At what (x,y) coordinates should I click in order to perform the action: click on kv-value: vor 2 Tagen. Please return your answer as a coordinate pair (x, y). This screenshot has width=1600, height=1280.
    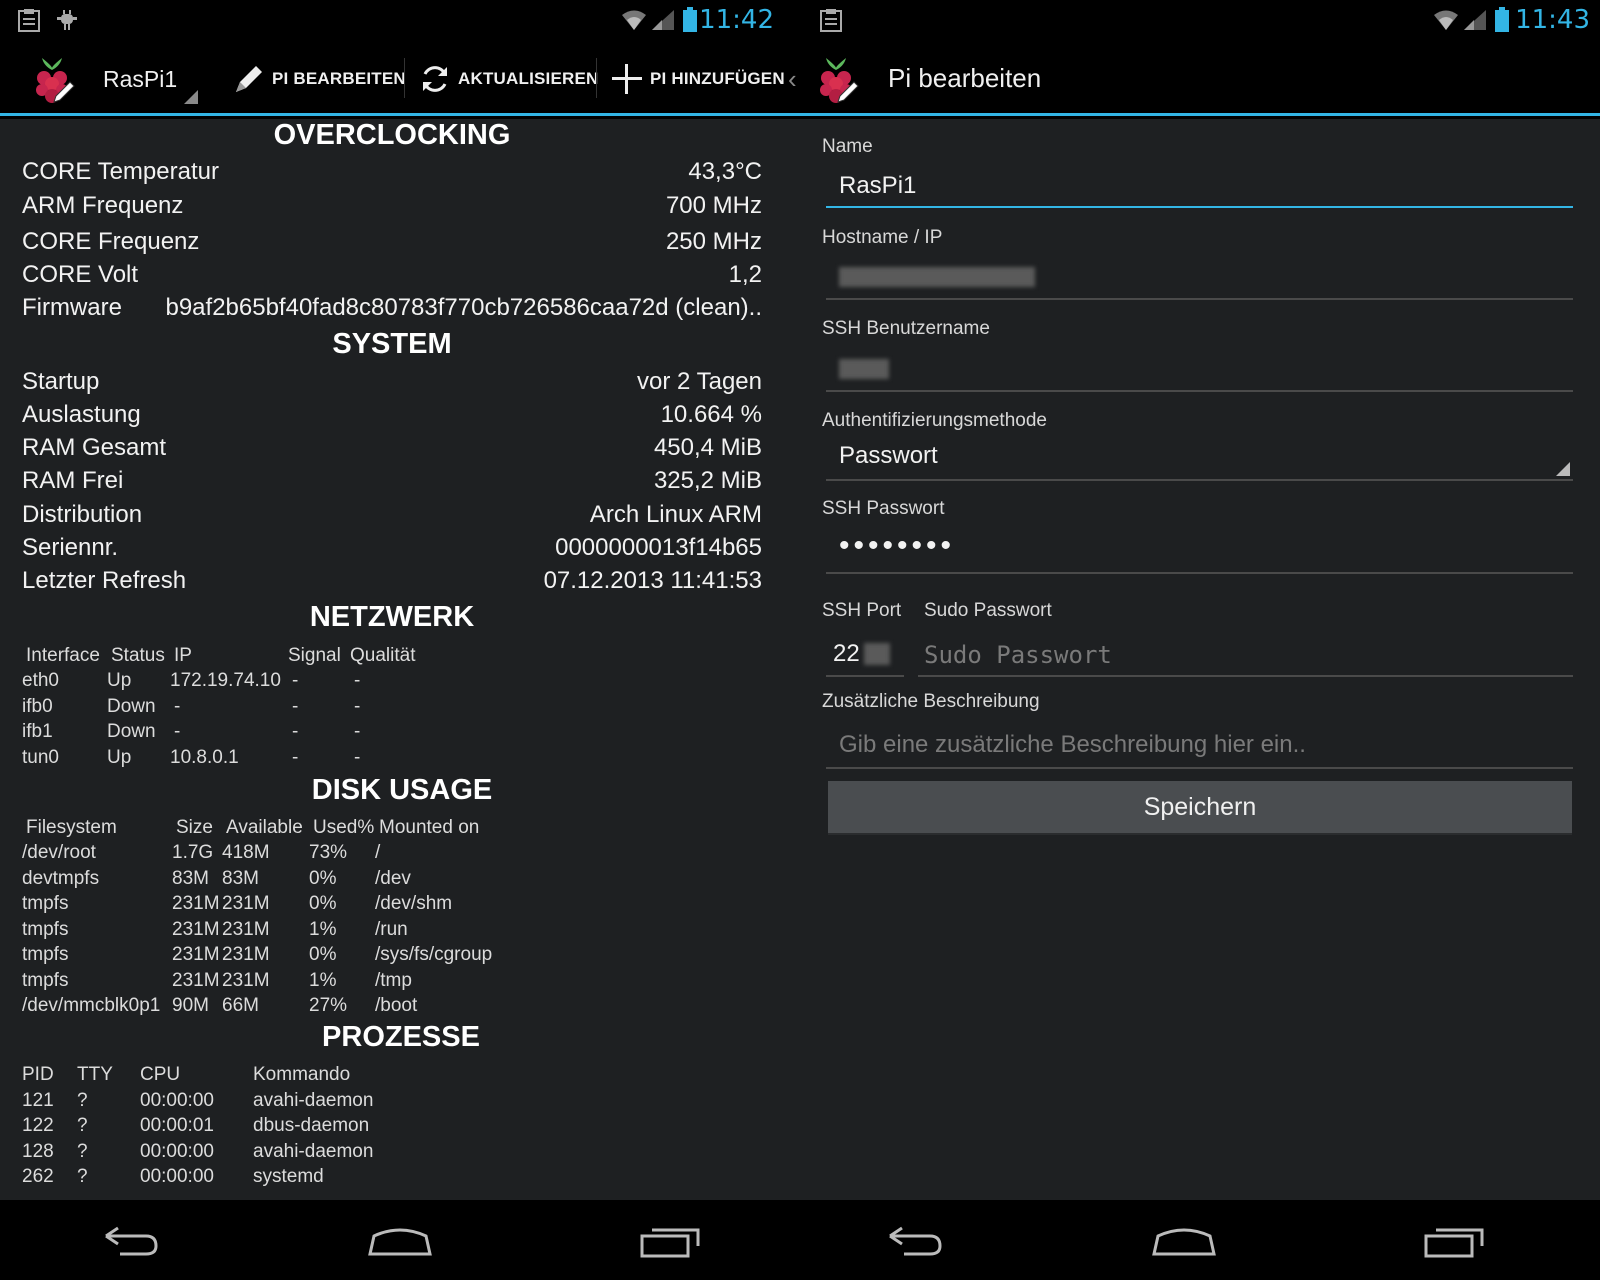
    Looking at the image, I should click on (699, 381).